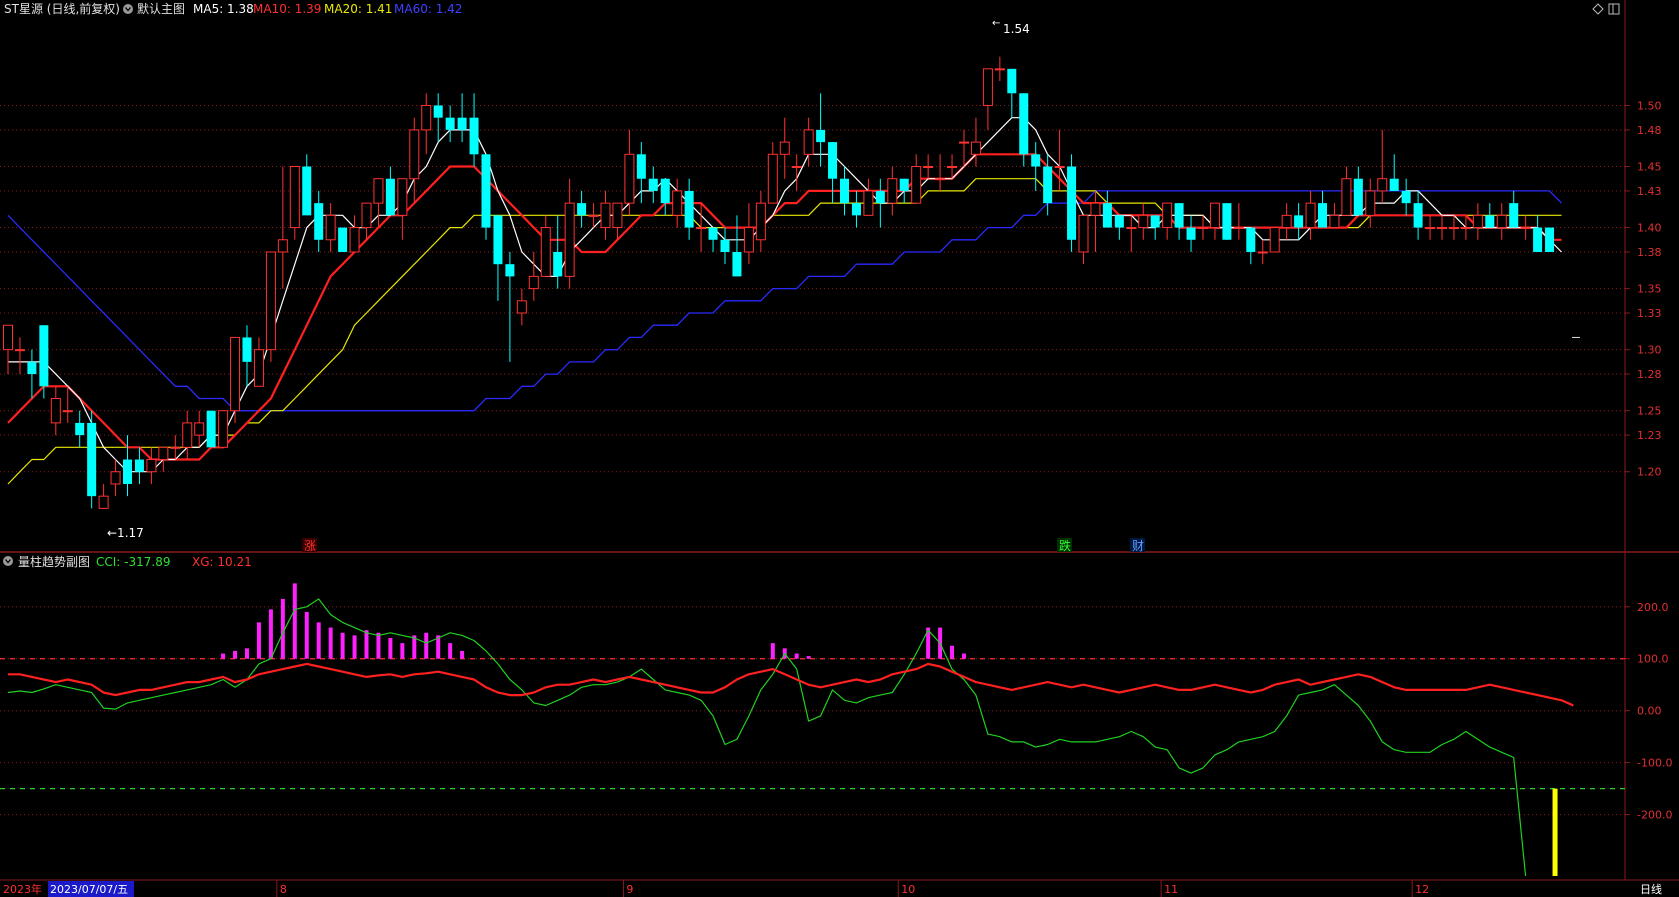  I want to click on stock-title: ST星源 (日线,前复权), so click(62, 8).